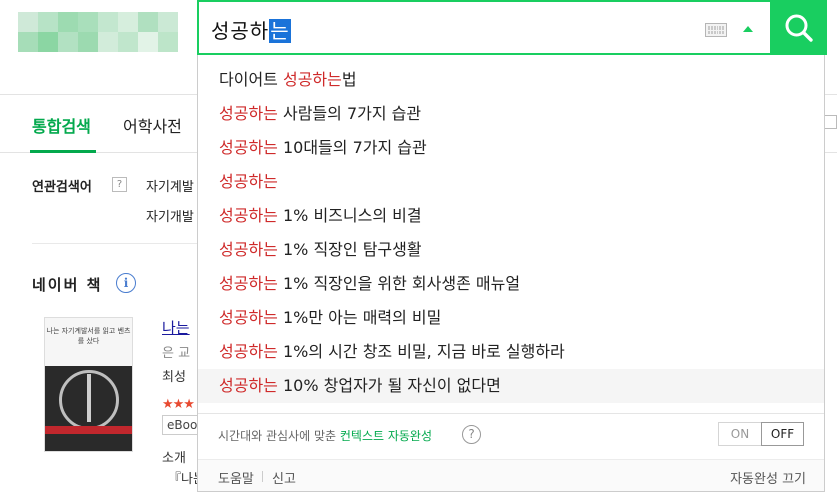  Describe the element at coordinates (174, 377) in the screenshot. I see `book-author: 최성` at that location.